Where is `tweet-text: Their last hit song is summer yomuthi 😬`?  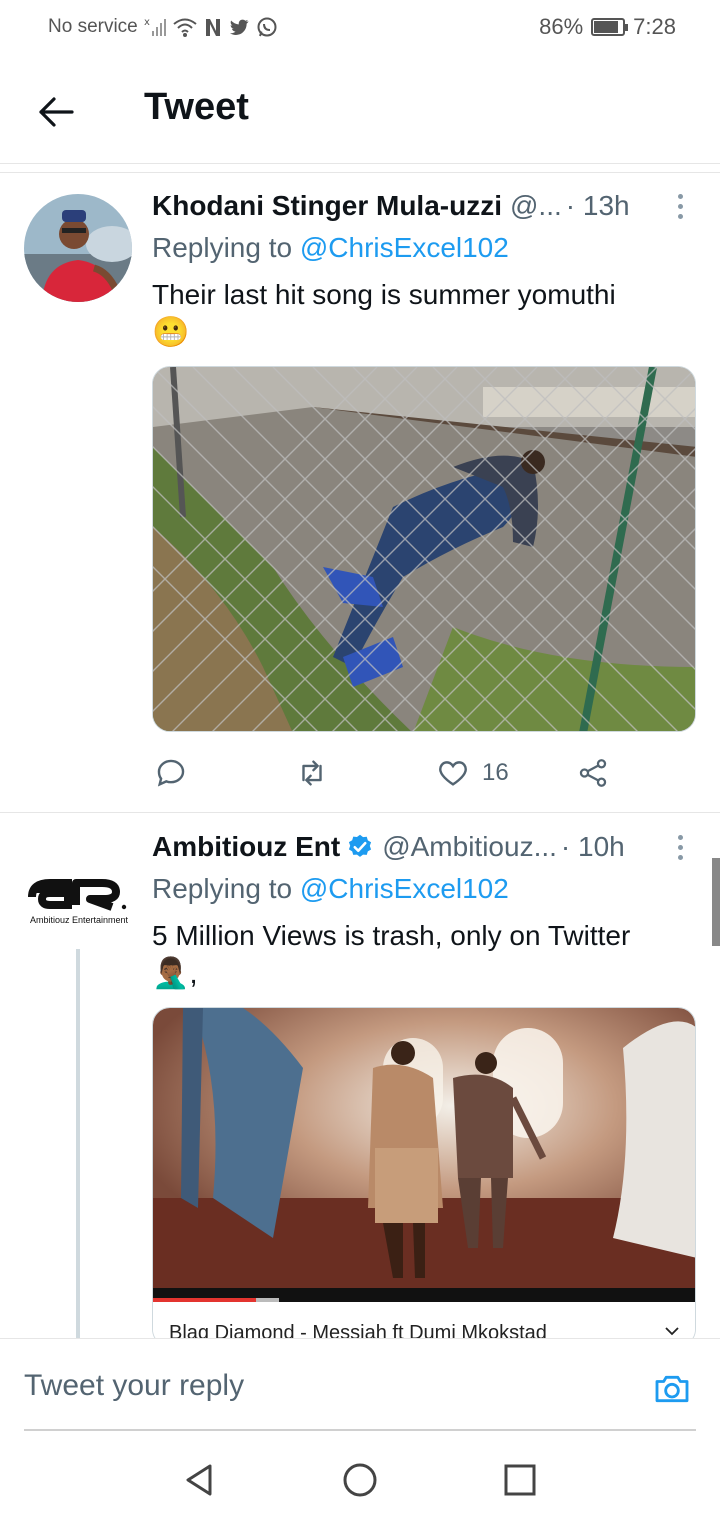 tweet-text: Their last hit song is summer yomuthi 😬 is located at coordinates (421, 314).